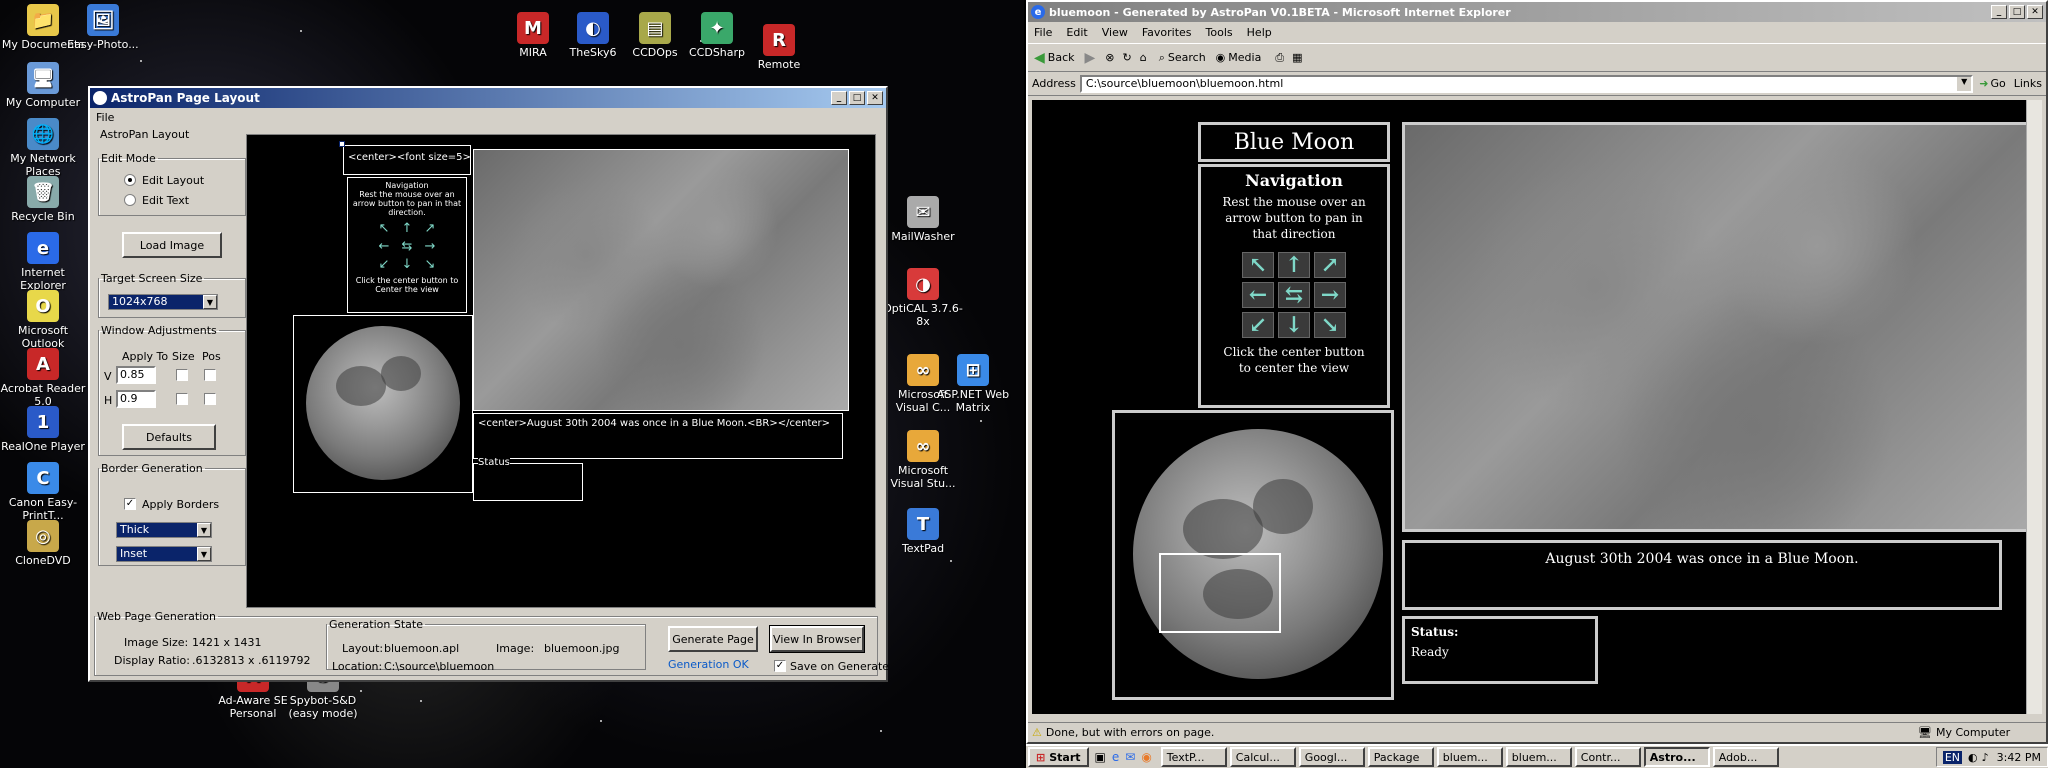 This screenshot has width=2048, height=768. What do you see at coordinates (1952, 757) in the screenshot?
I see `language-indicator: EN` at bounding box center [1952, 757].